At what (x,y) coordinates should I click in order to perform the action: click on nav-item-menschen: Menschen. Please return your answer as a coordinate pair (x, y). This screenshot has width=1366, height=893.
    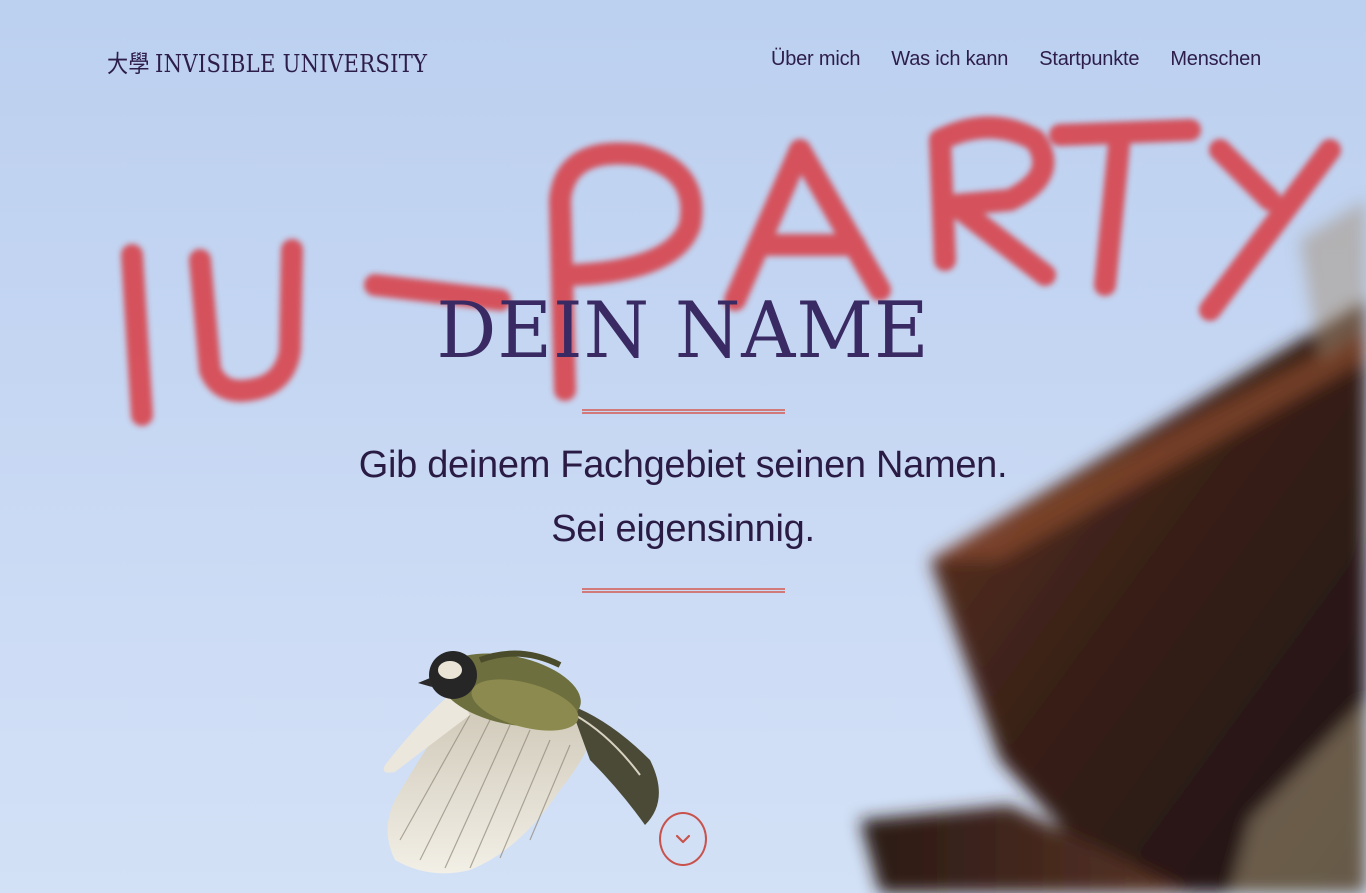
    Looking at the image, I should click on (1215, 59).